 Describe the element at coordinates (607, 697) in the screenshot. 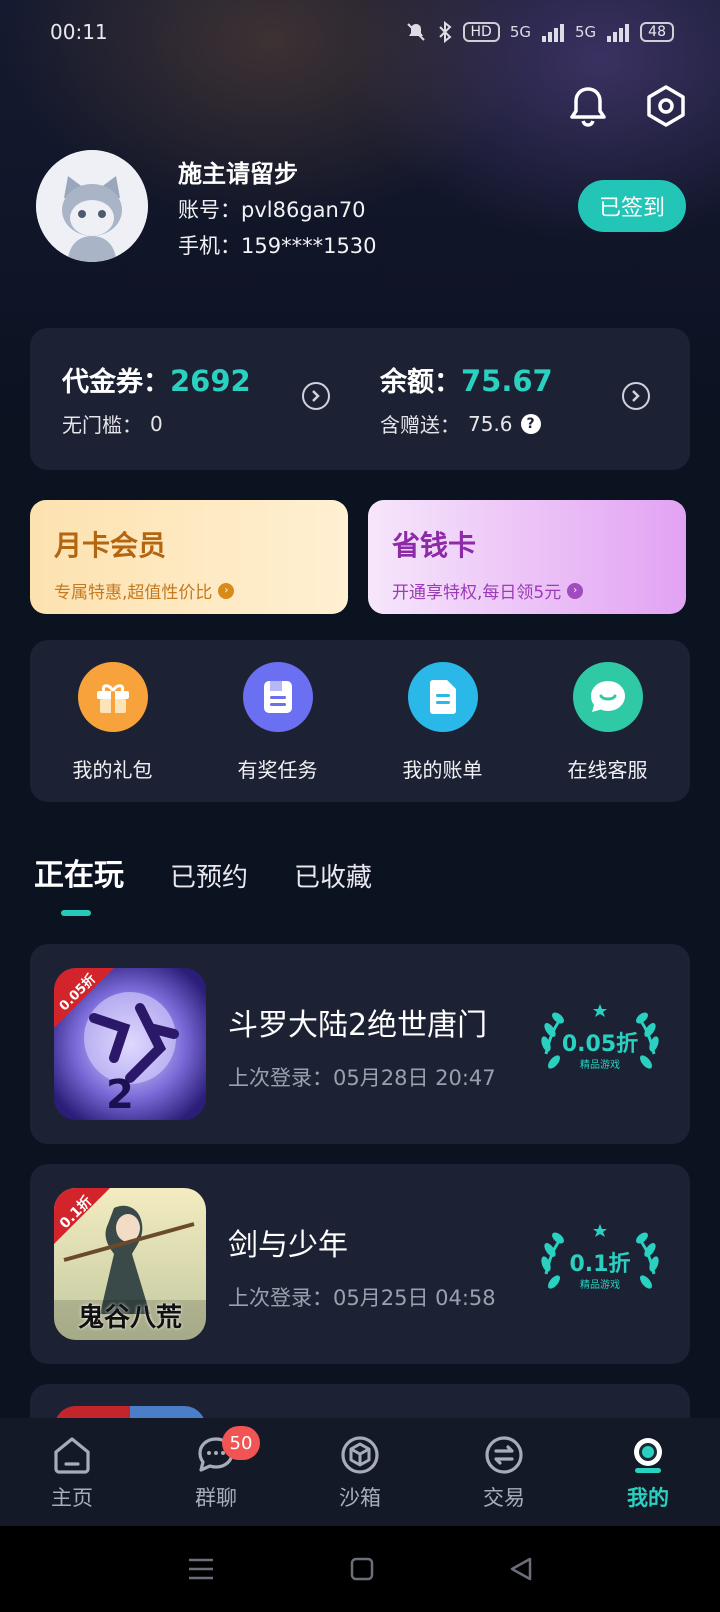

I see `chat-icon` at that location.